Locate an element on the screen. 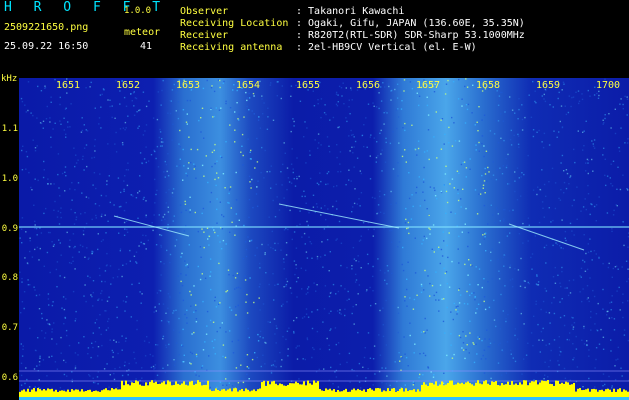  x-tick-label: 1700 is located at coordinates (608, 85).